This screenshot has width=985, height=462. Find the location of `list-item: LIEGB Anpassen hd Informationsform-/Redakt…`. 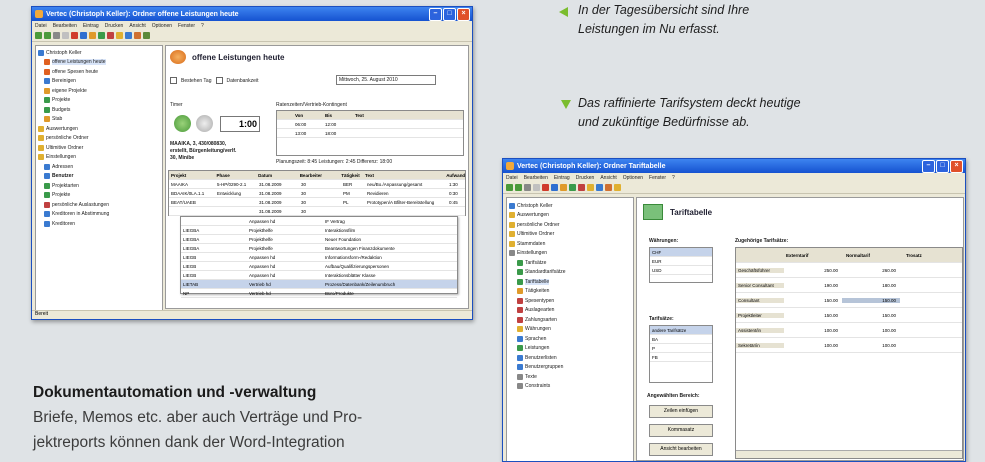

list-item: LIEGB Anpassen hd Informationsform-/Redakt… is located at coordinates (319, 257).